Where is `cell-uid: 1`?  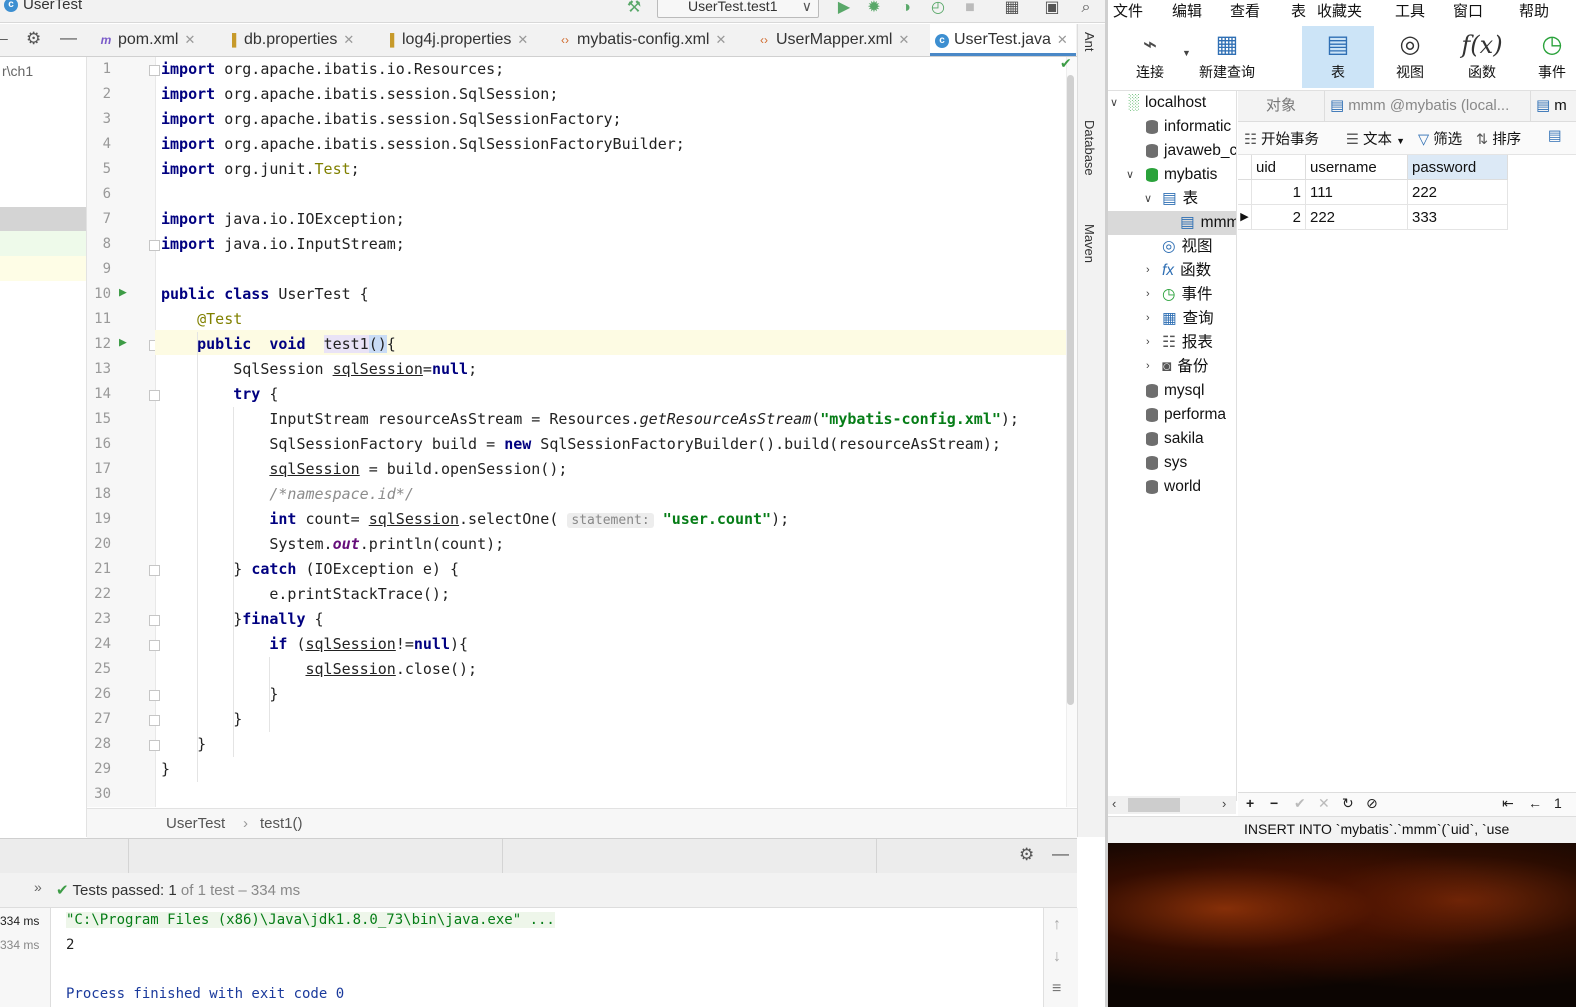 cell-uid: 1 is located at coordinates (1279, 192).